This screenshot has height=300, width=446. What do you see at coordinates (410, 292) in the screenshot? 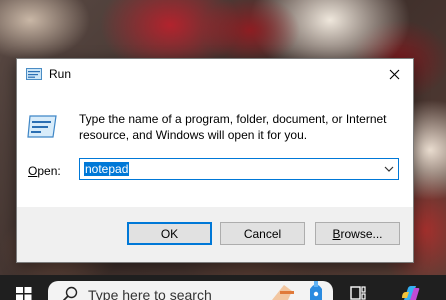
I see `copilot-icon` at bounding box center [410, 292].